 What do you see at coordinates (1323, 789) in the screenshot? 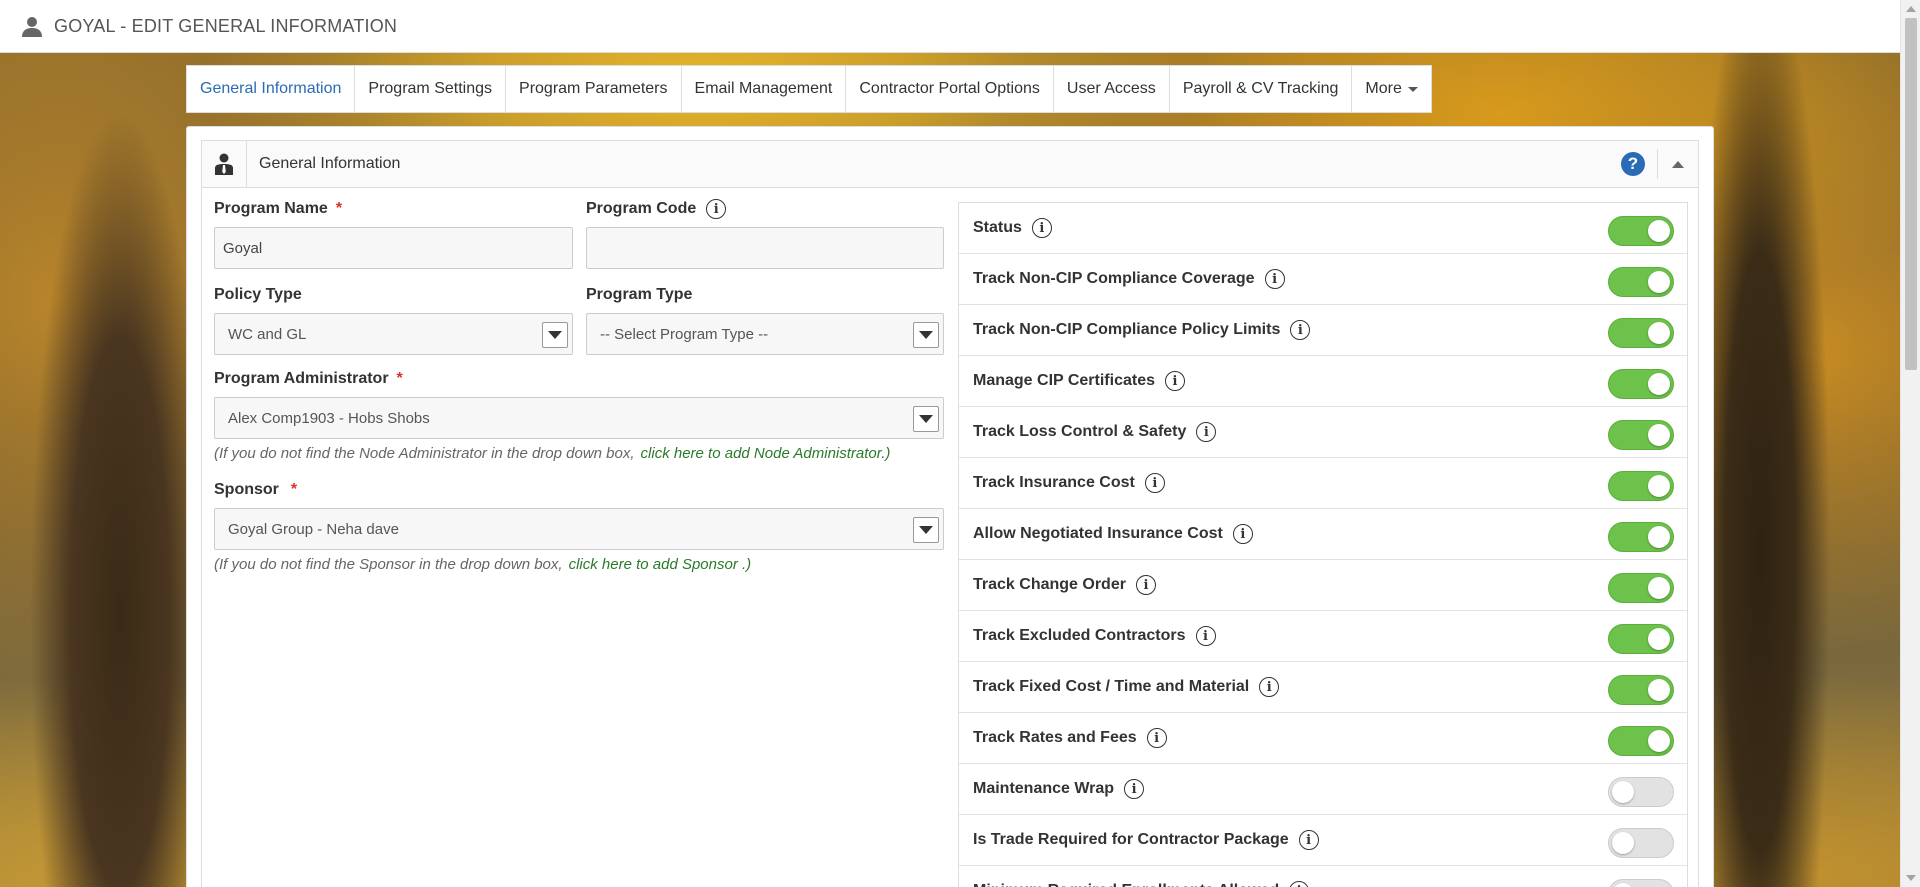
I see `toggle-row: Maintenance Wrap i` at bounding box center [1323, 789].